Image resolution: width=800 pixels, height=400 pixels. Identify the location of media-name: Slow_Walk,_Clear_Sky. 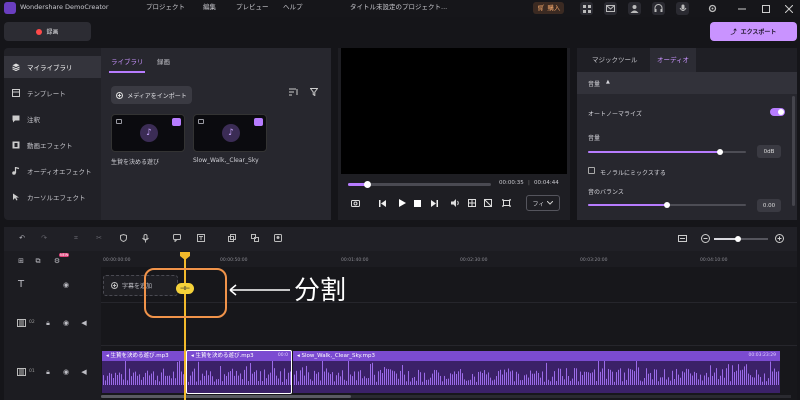
(226, 160).